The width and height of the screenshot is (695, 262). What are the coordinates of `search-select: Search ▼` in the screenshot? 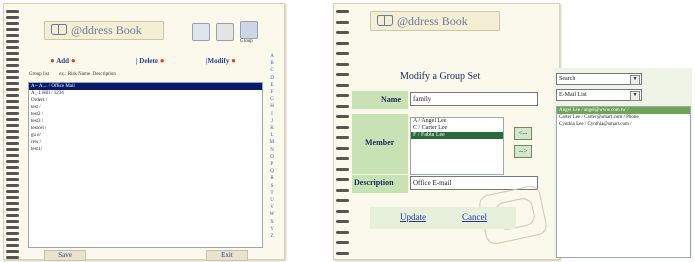 It's located at (599, 79).